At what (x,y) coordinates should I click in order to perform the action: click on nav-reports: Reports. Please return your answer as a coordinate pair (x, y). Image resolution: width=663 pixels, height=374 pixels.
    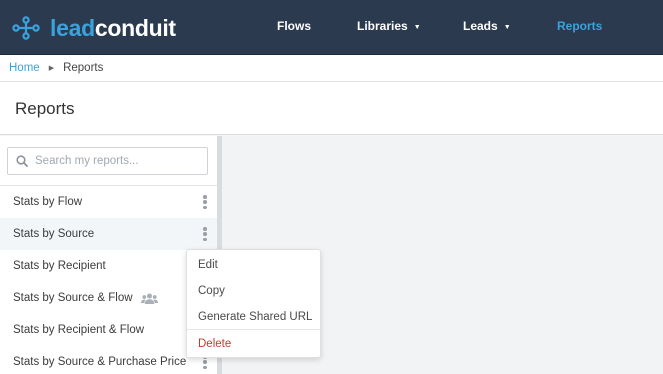
    Looking at the image, I should click on (579, 26).